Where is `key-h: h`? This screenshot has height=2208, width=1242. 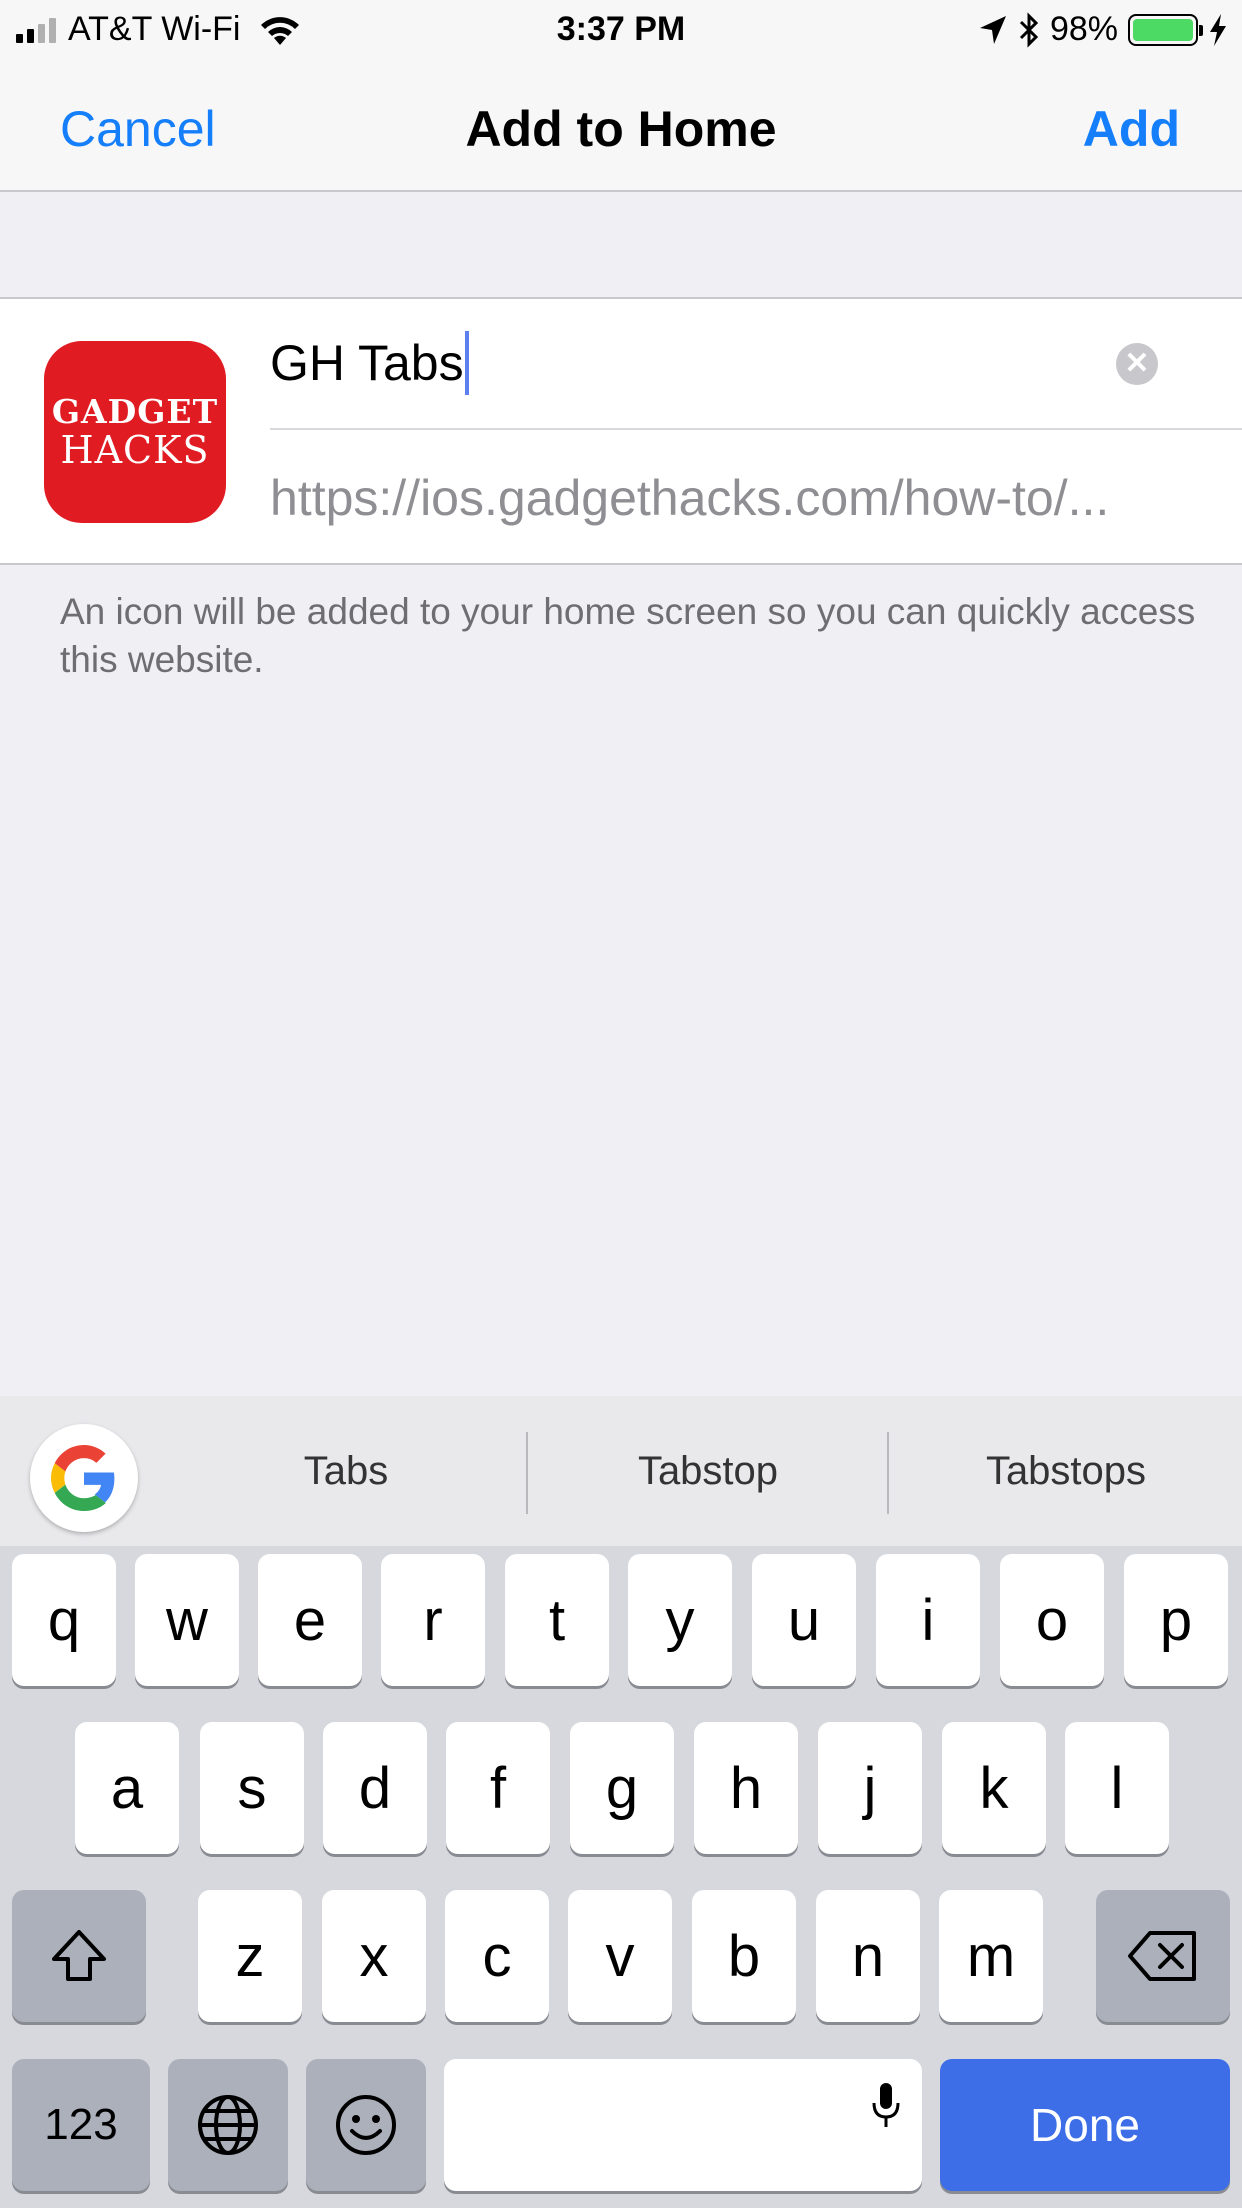
key-h: h is located at coordinates (746, 1788).